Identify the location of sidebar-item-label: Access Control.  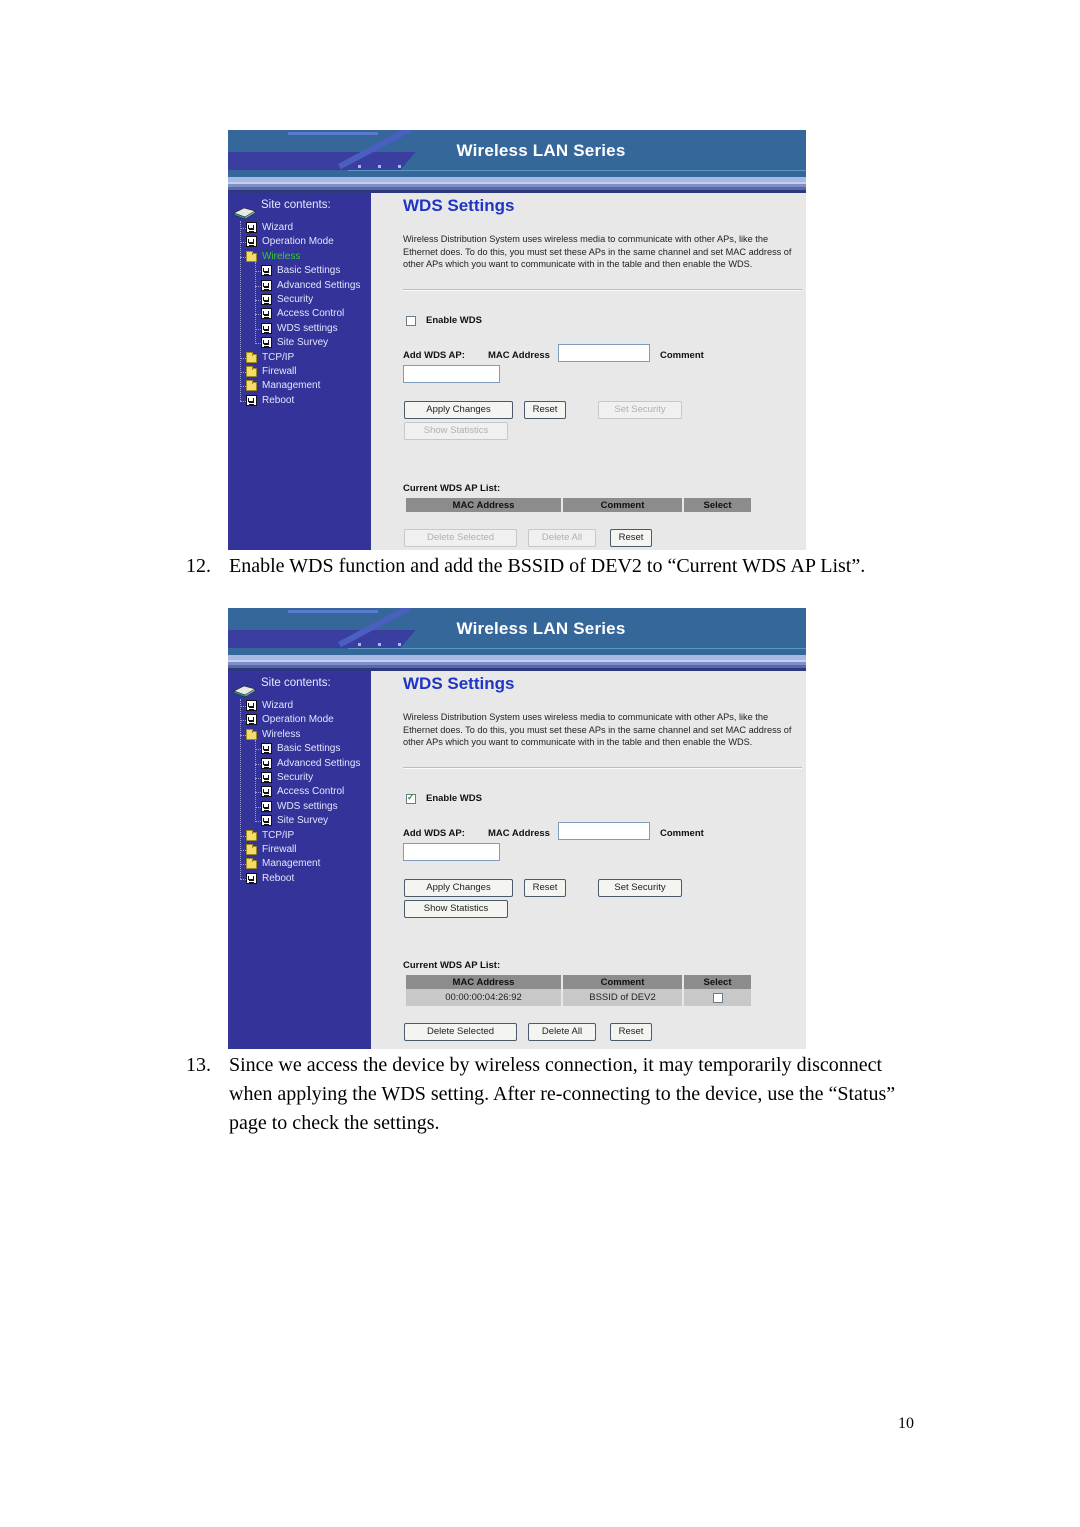
(311, 314).